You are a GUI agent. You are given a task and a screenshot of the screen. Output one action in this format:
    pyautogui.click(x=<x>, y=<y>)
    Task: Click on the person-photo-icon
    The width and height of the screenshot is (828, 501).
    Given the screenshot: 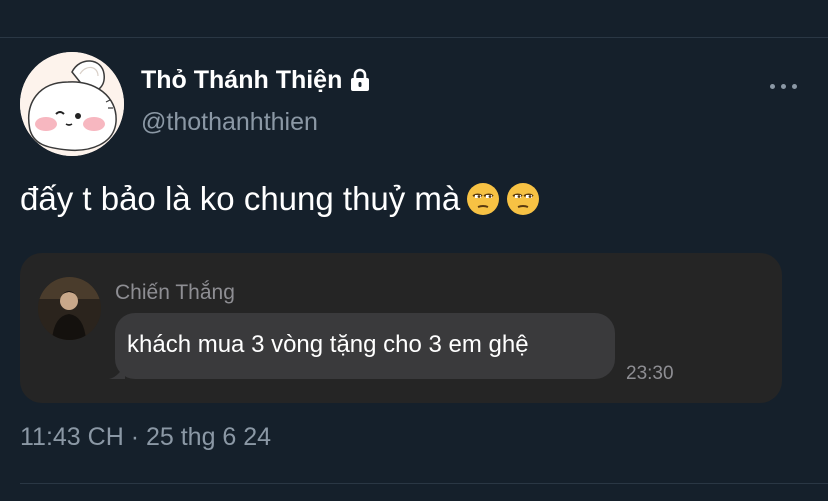 What is the action you would take?
    pyautogui.click(x=69, y=308)
    